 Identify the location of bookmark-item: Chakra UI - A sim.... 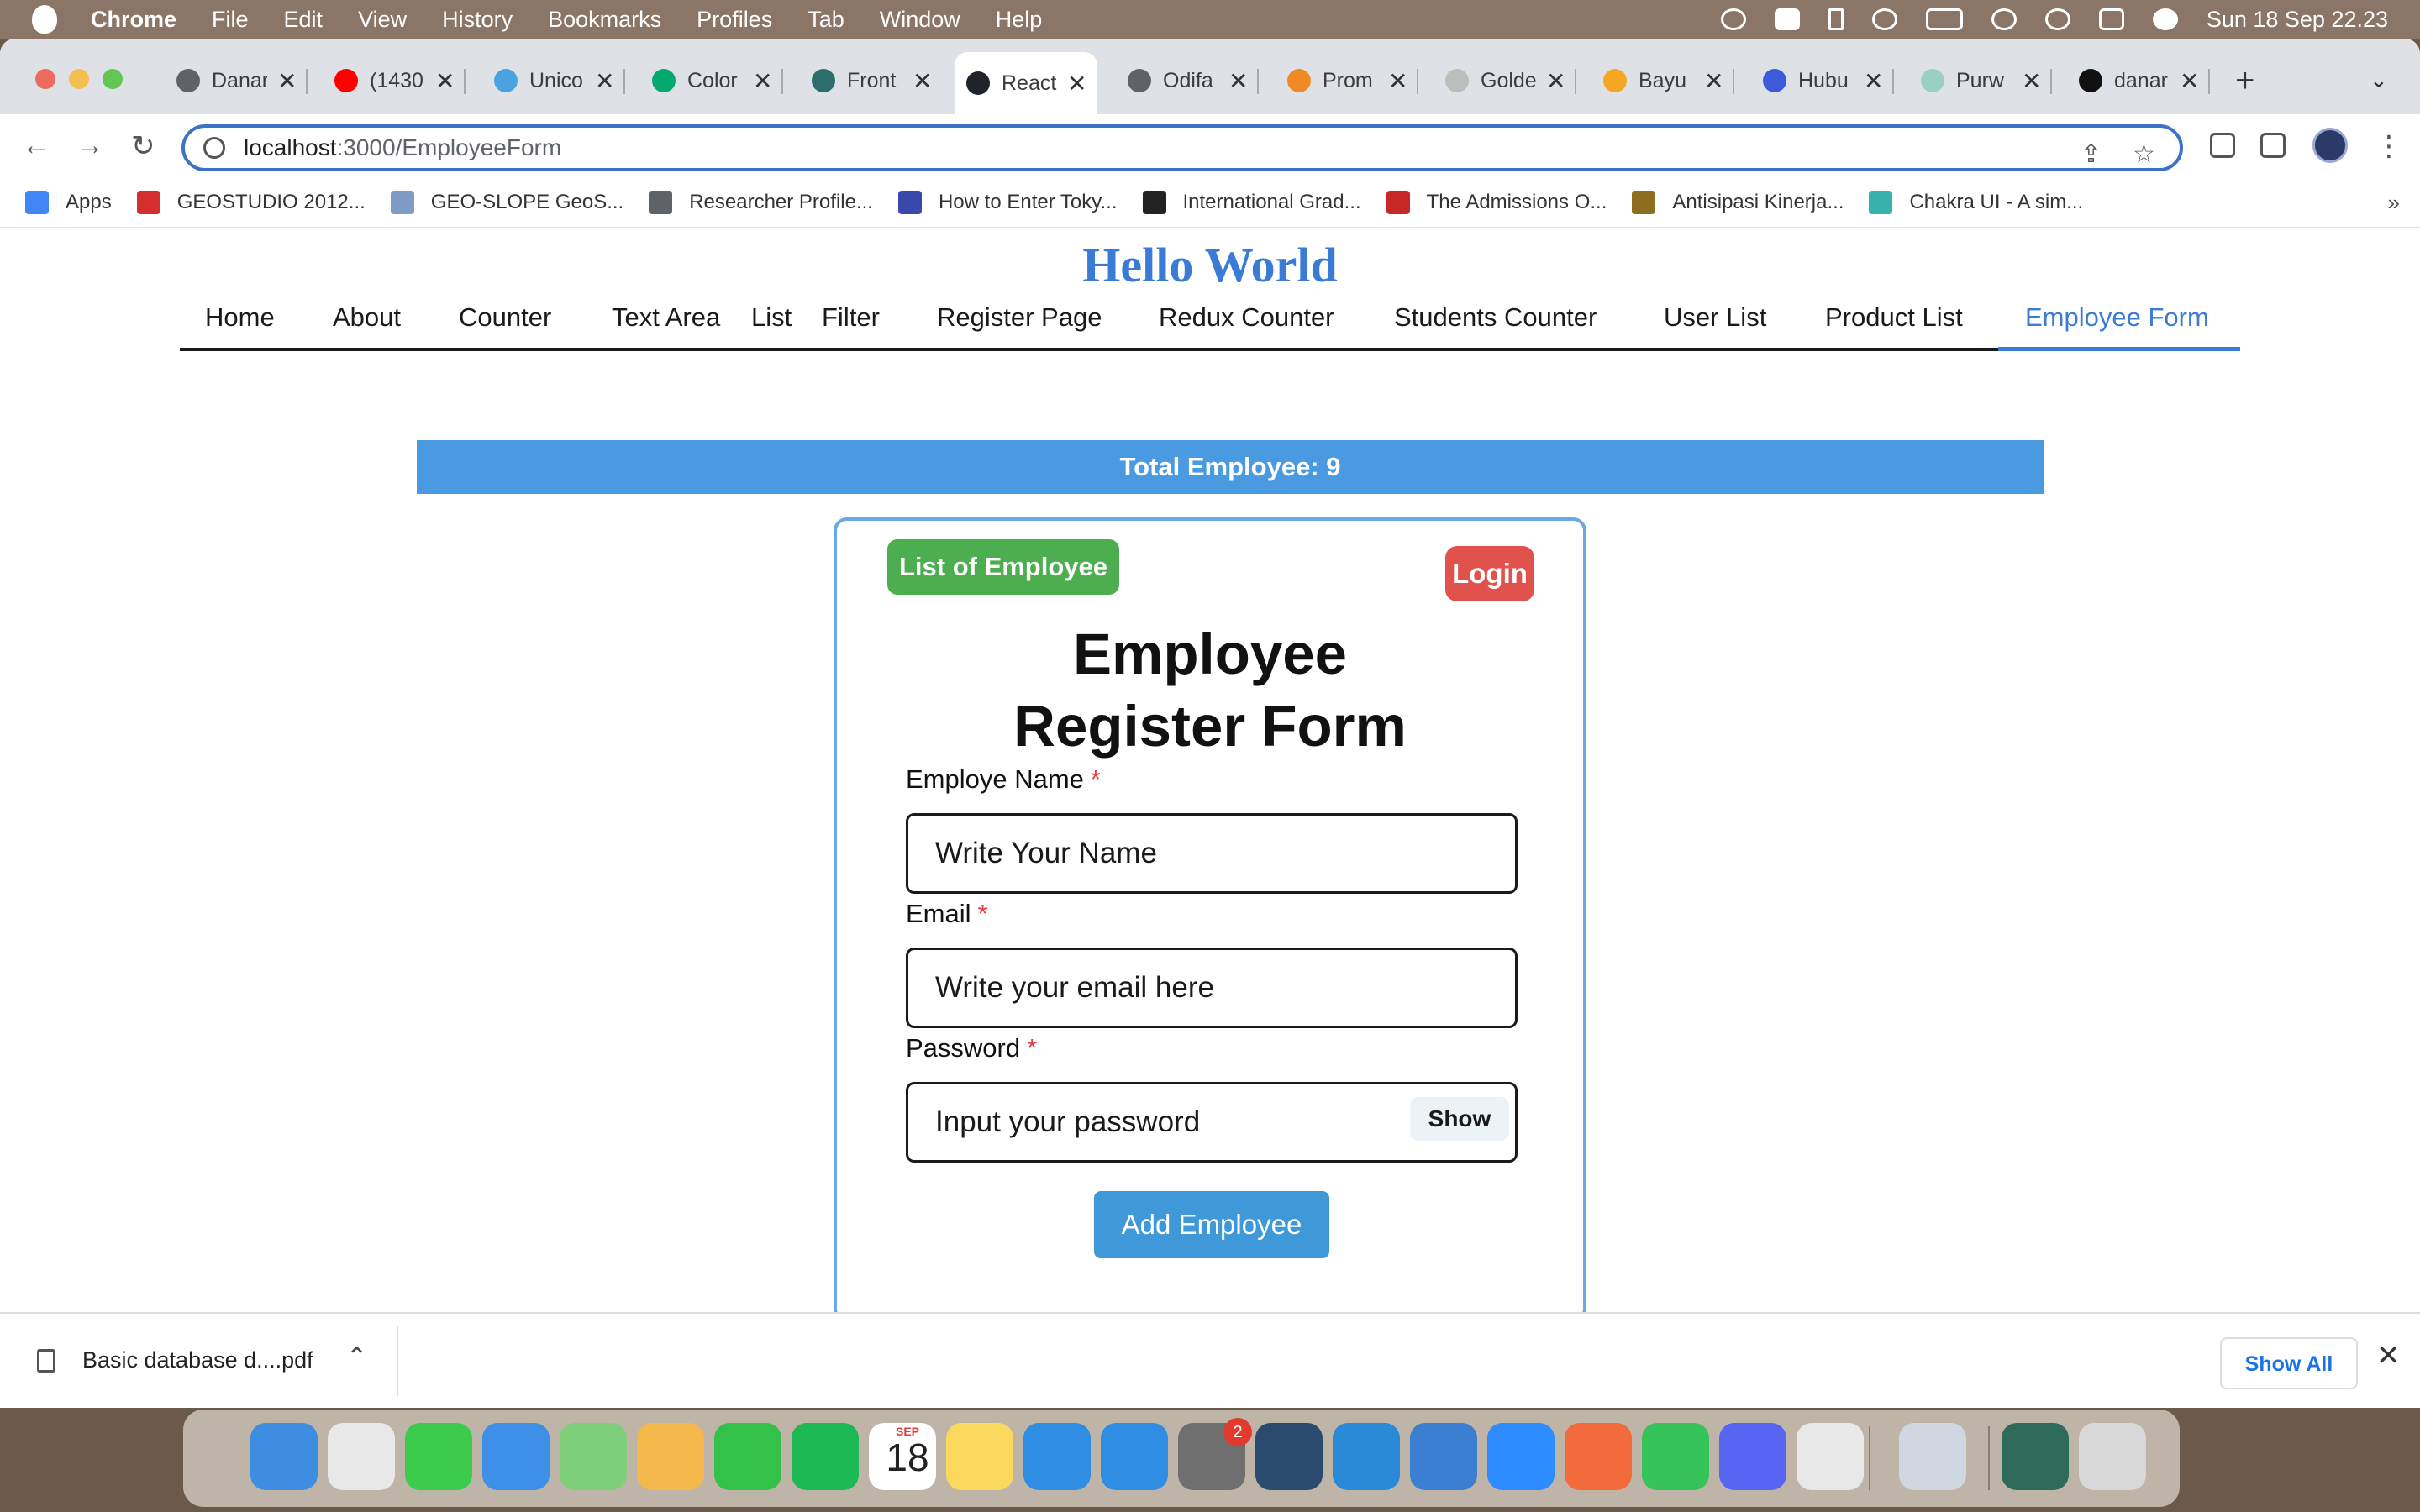
(1976, 202).